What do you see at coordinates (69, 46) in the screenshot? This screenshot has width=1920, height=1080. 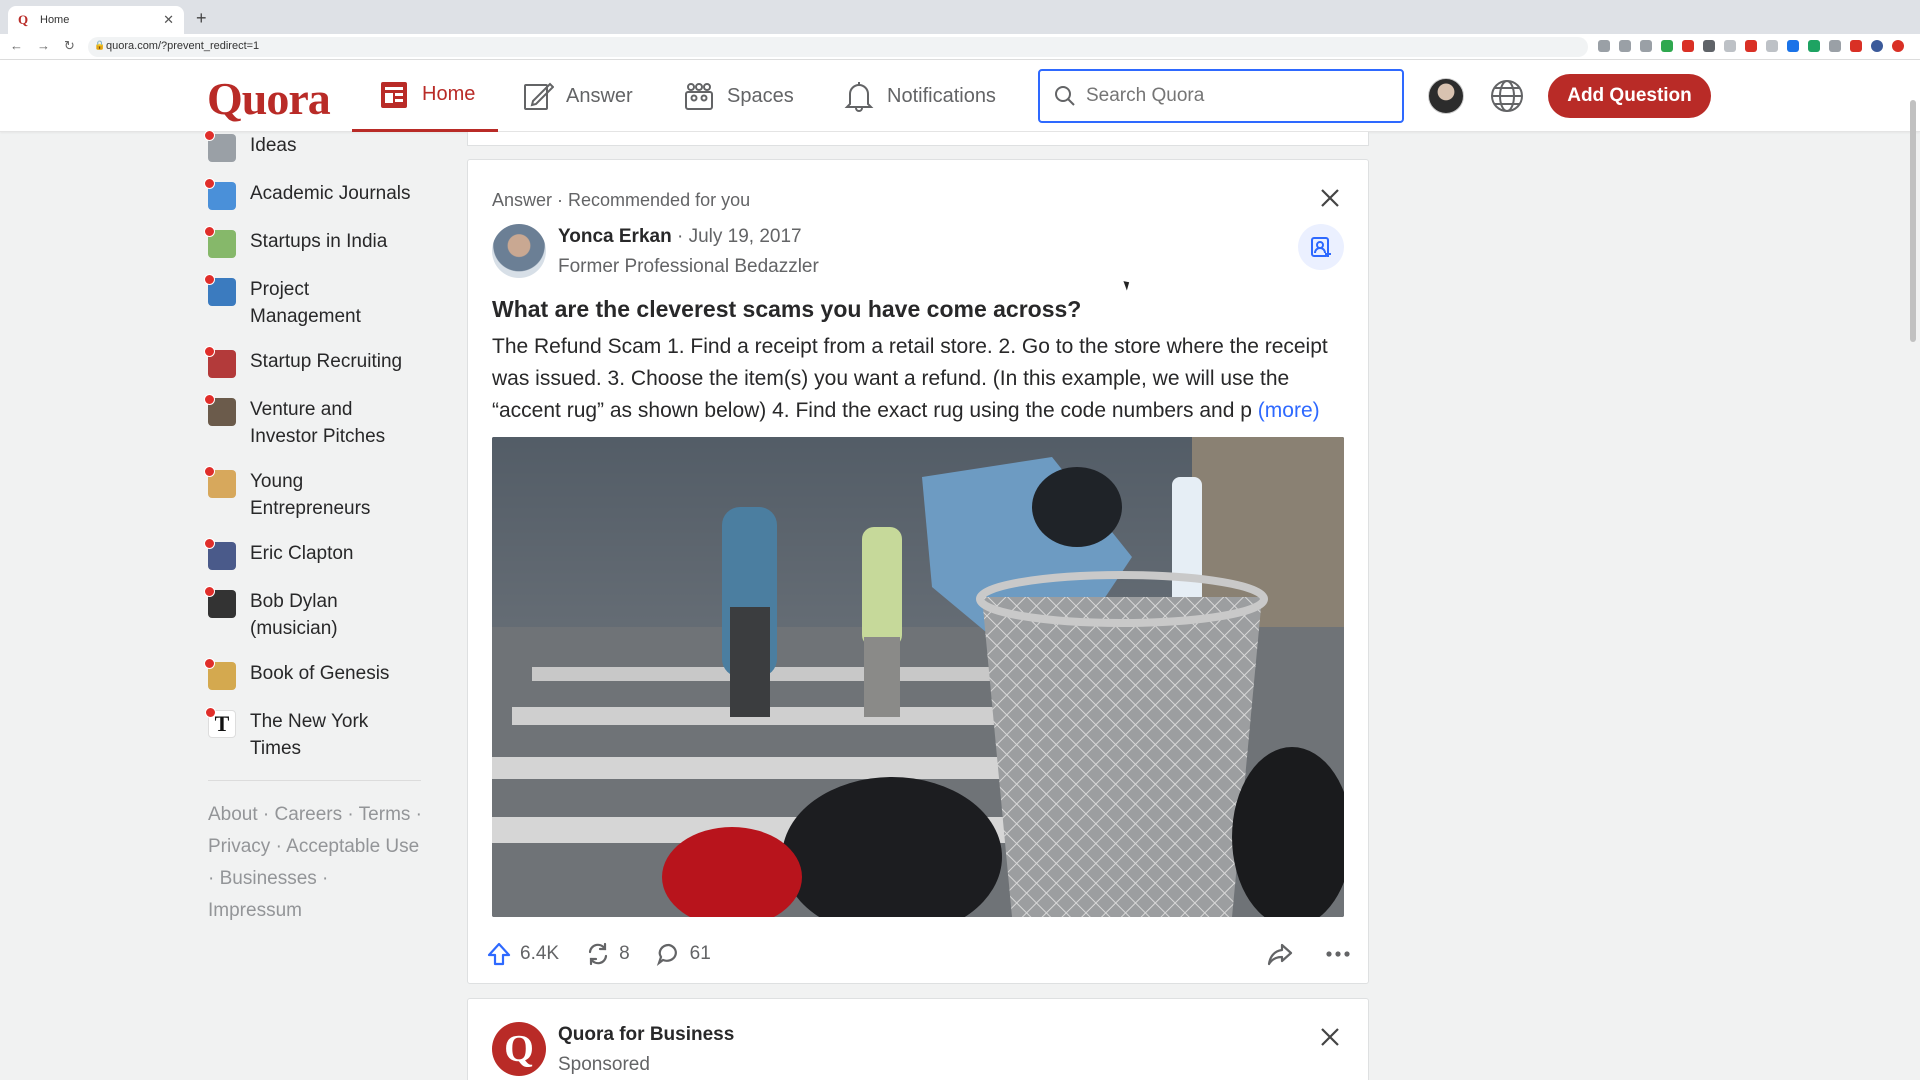 I see `reload-icon: ↻` at bounding box center [69, 46].